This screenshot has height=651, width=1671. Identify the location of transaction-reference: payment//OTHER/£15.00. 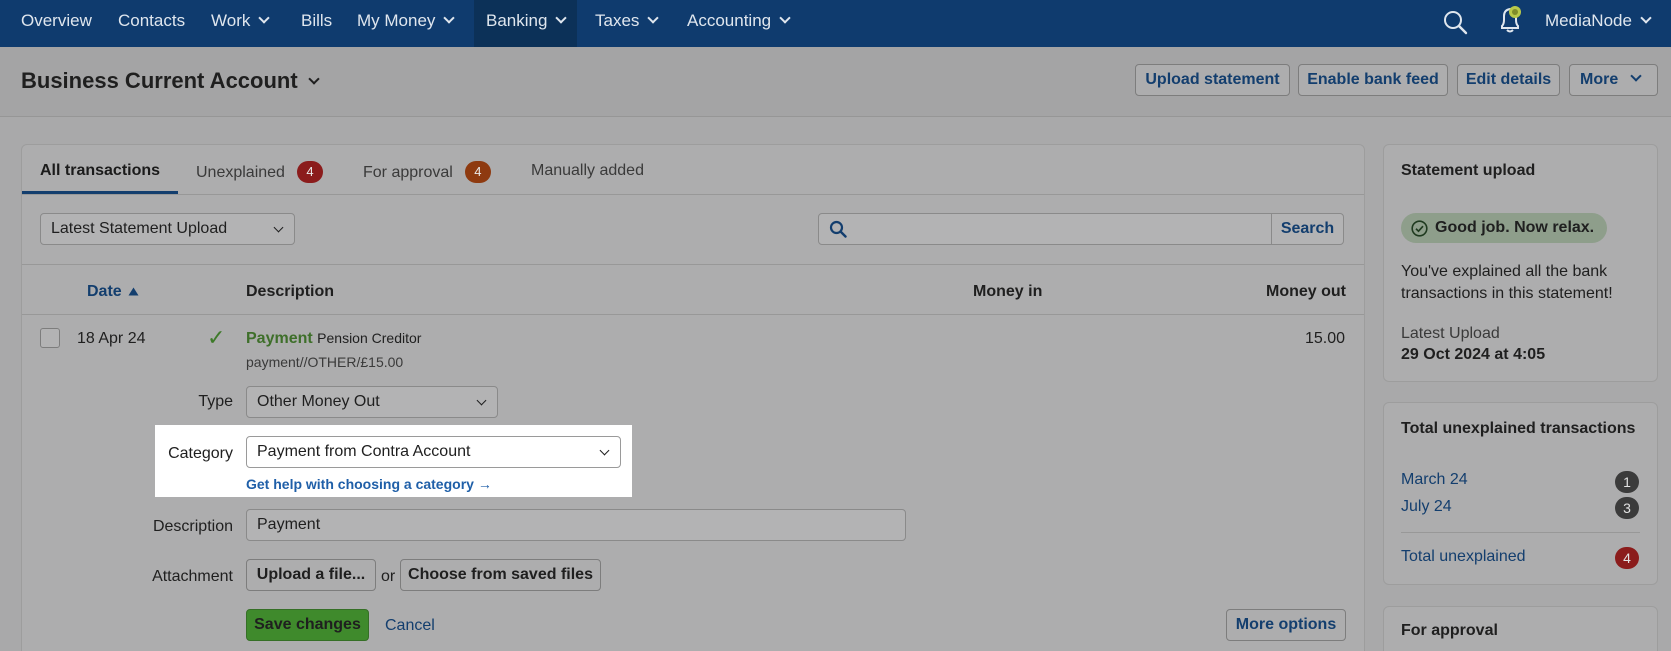
(325, 362).